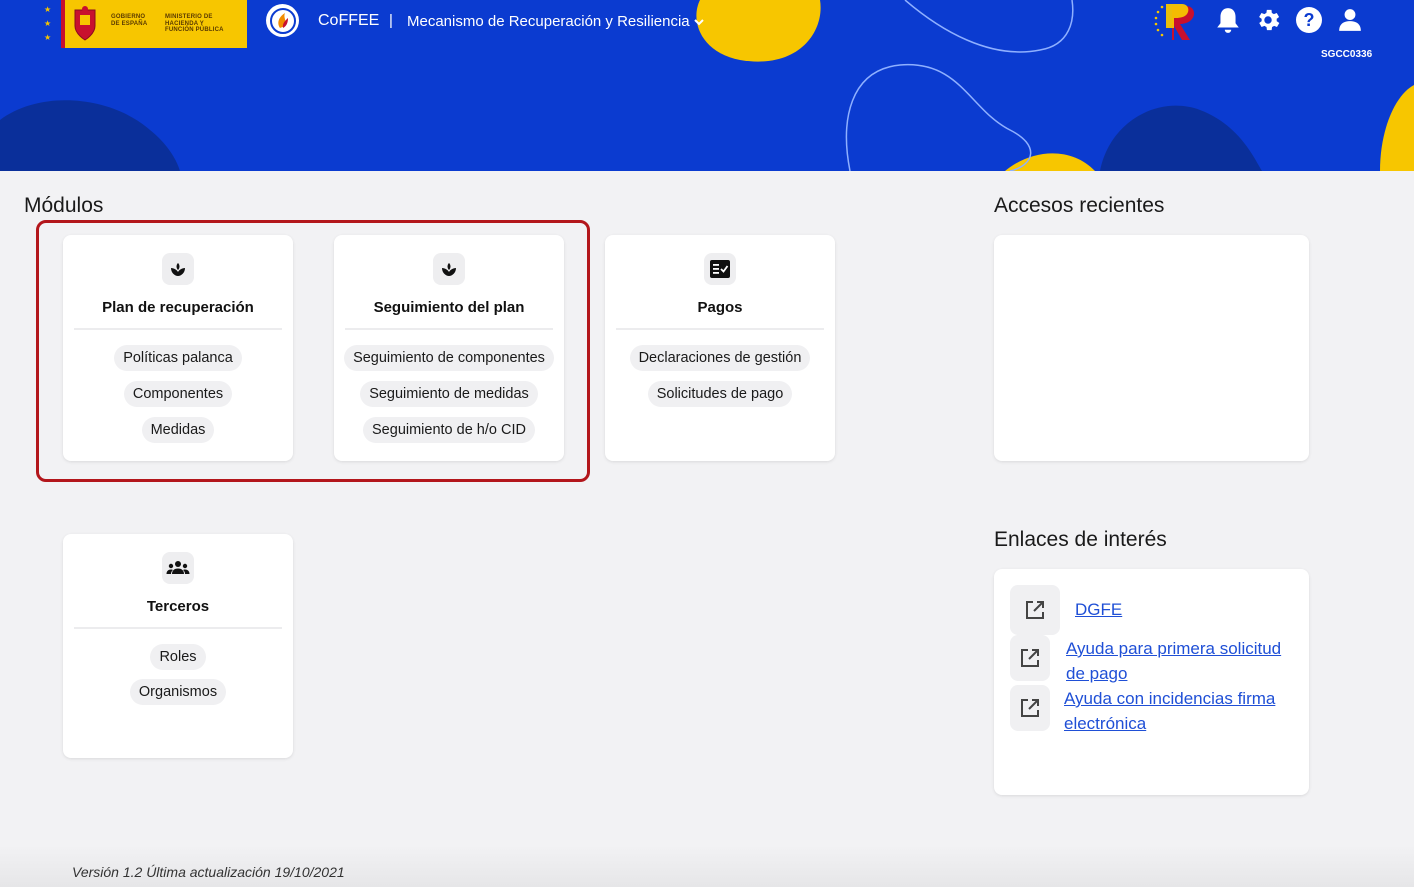  Describe the element at coordinates (85, 24) in the screenshot. I see `coat-of-arms-icon` at that location.